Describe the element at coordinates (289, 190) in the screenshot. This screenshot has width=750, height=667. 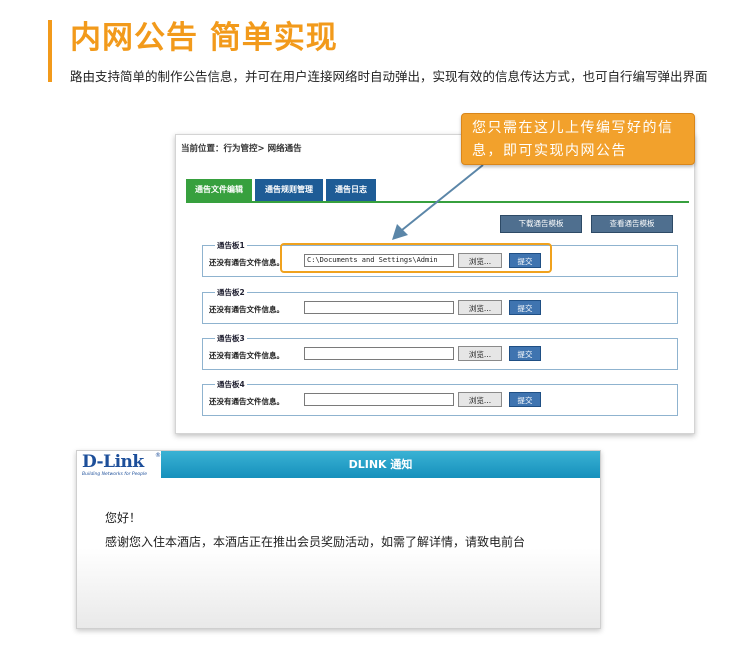
I see `tab-notice-rule-management: 通告规则管理` at that location.